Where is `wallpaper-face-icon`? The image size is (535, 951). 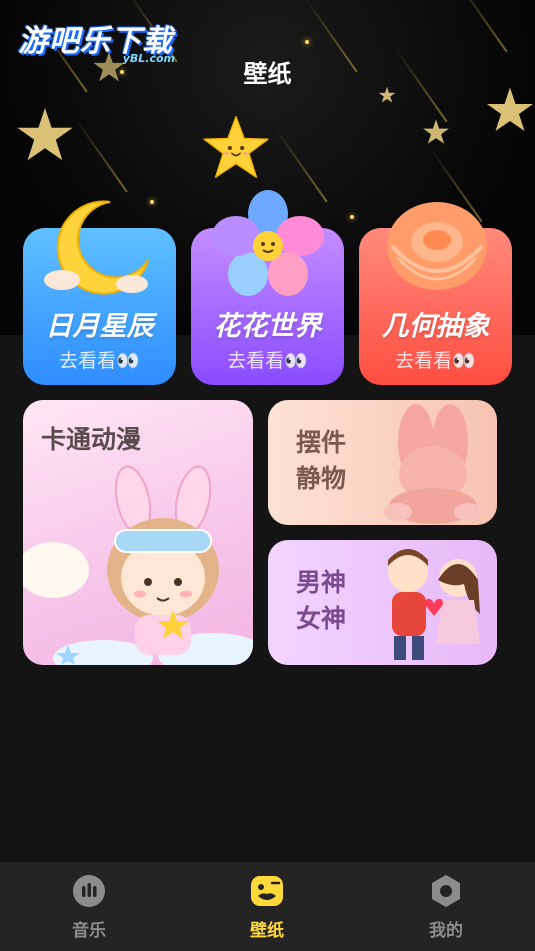
wallpaper-face-icon is located at coordinates (267, 891).